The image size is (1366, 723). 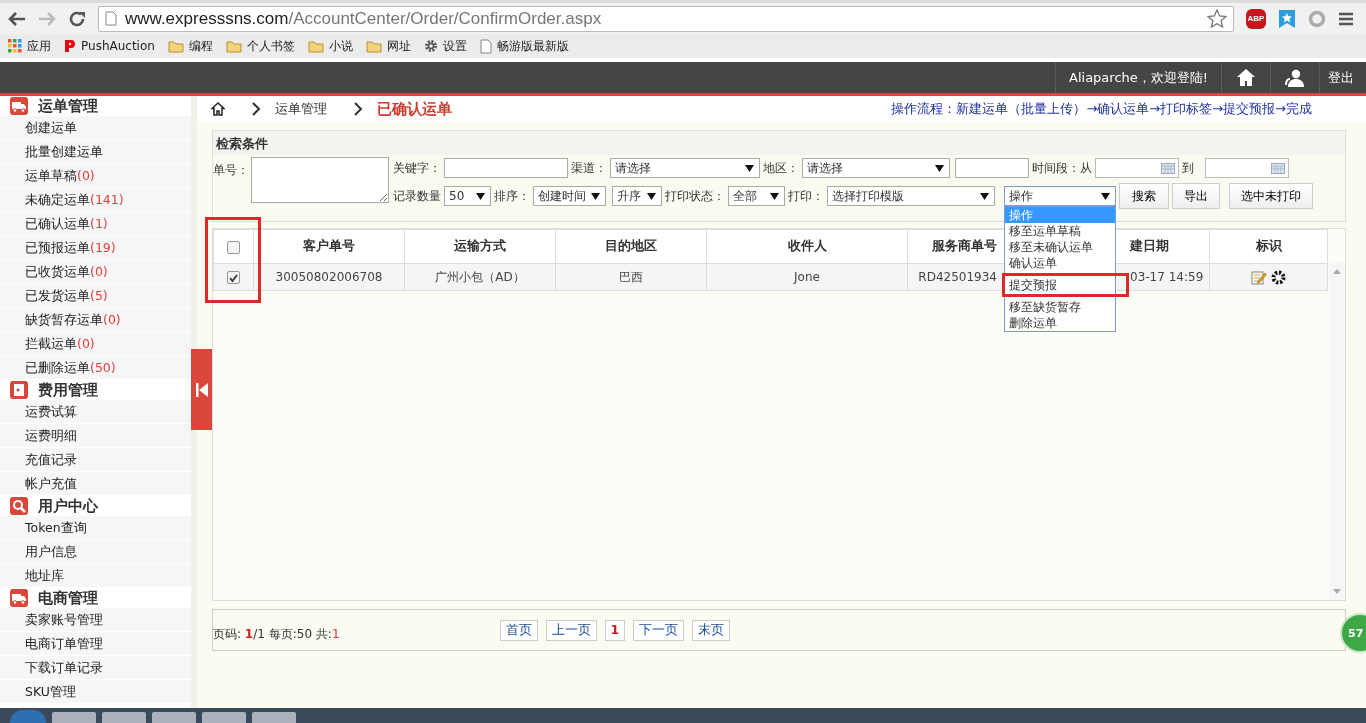 I want to click on checkmark-icon, so click(x=233, y=277).